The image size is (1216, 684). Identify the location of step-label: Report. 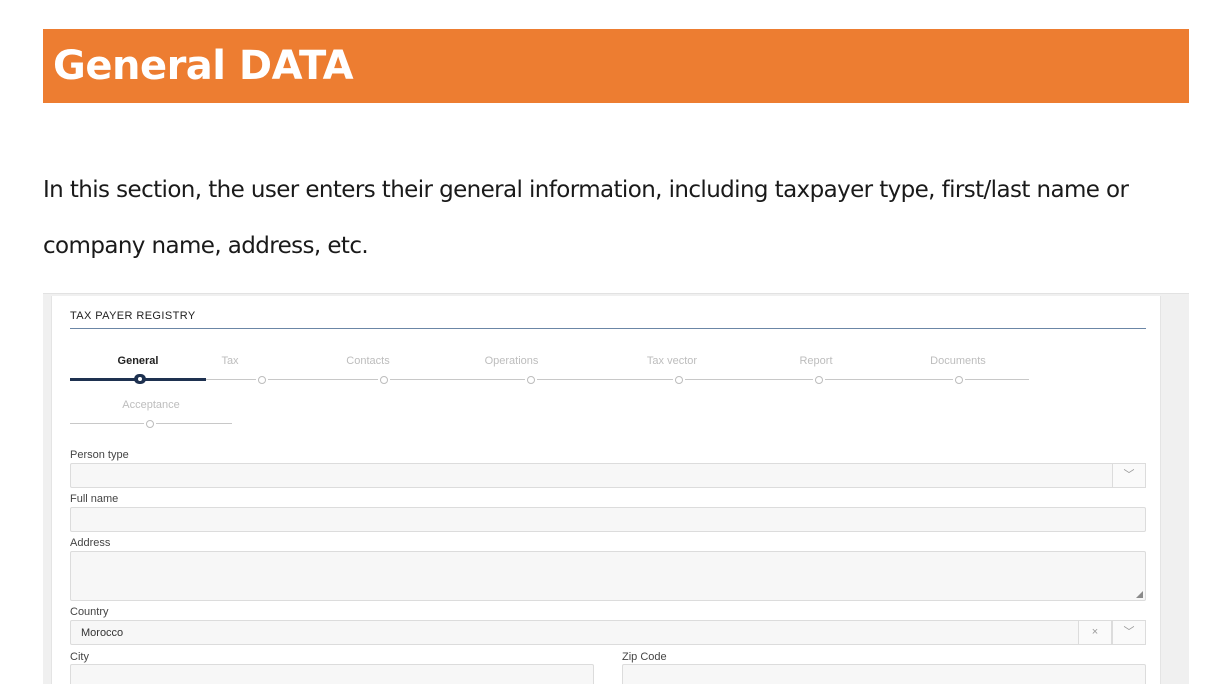
(816, 361).